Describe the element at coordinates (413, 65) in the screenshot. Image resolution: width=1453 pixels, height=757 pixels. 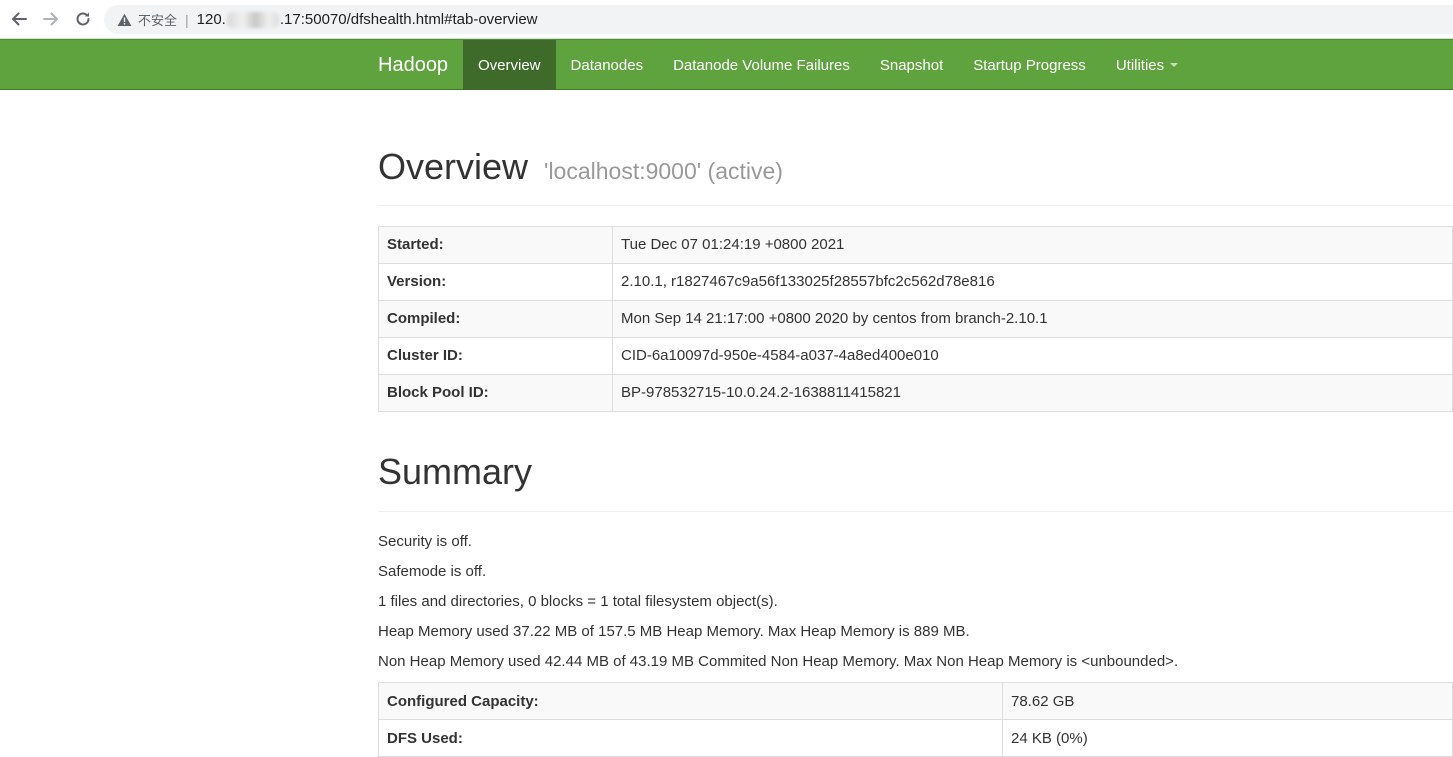
I see `brand-link: Hadoop` at that location.